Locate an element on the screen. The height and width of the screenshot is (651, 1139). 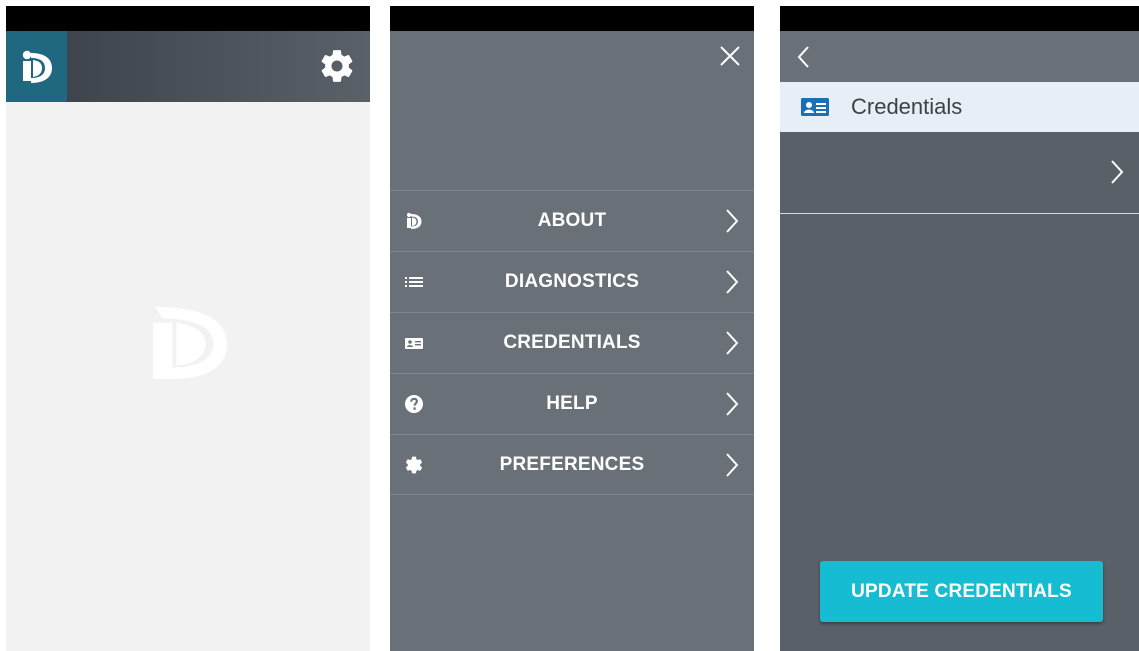
menu-item-about: ABOUT is located at coordinates (572, 220).